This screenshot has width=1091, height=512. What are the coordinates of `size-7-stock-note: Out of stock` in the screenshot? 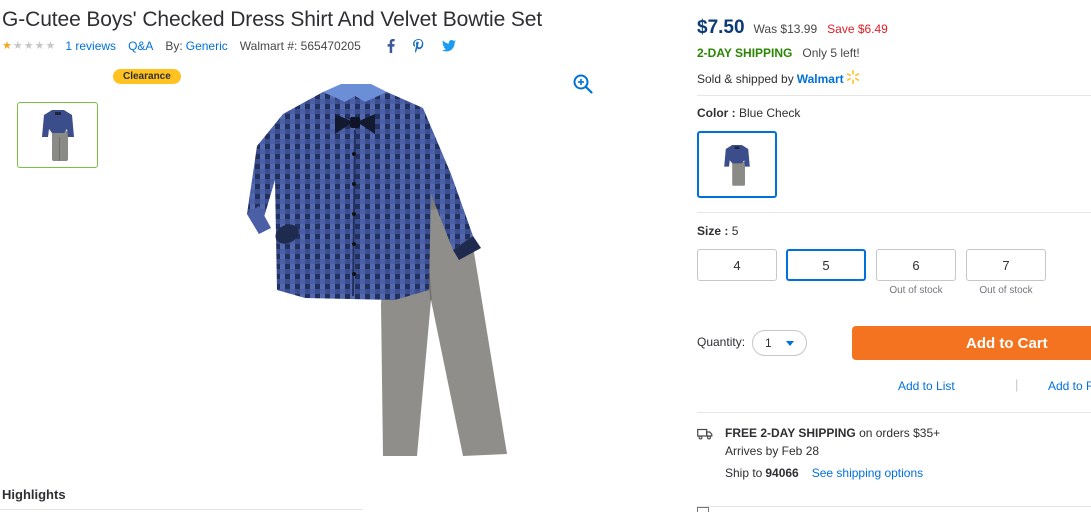 It's located at (1006, 290).